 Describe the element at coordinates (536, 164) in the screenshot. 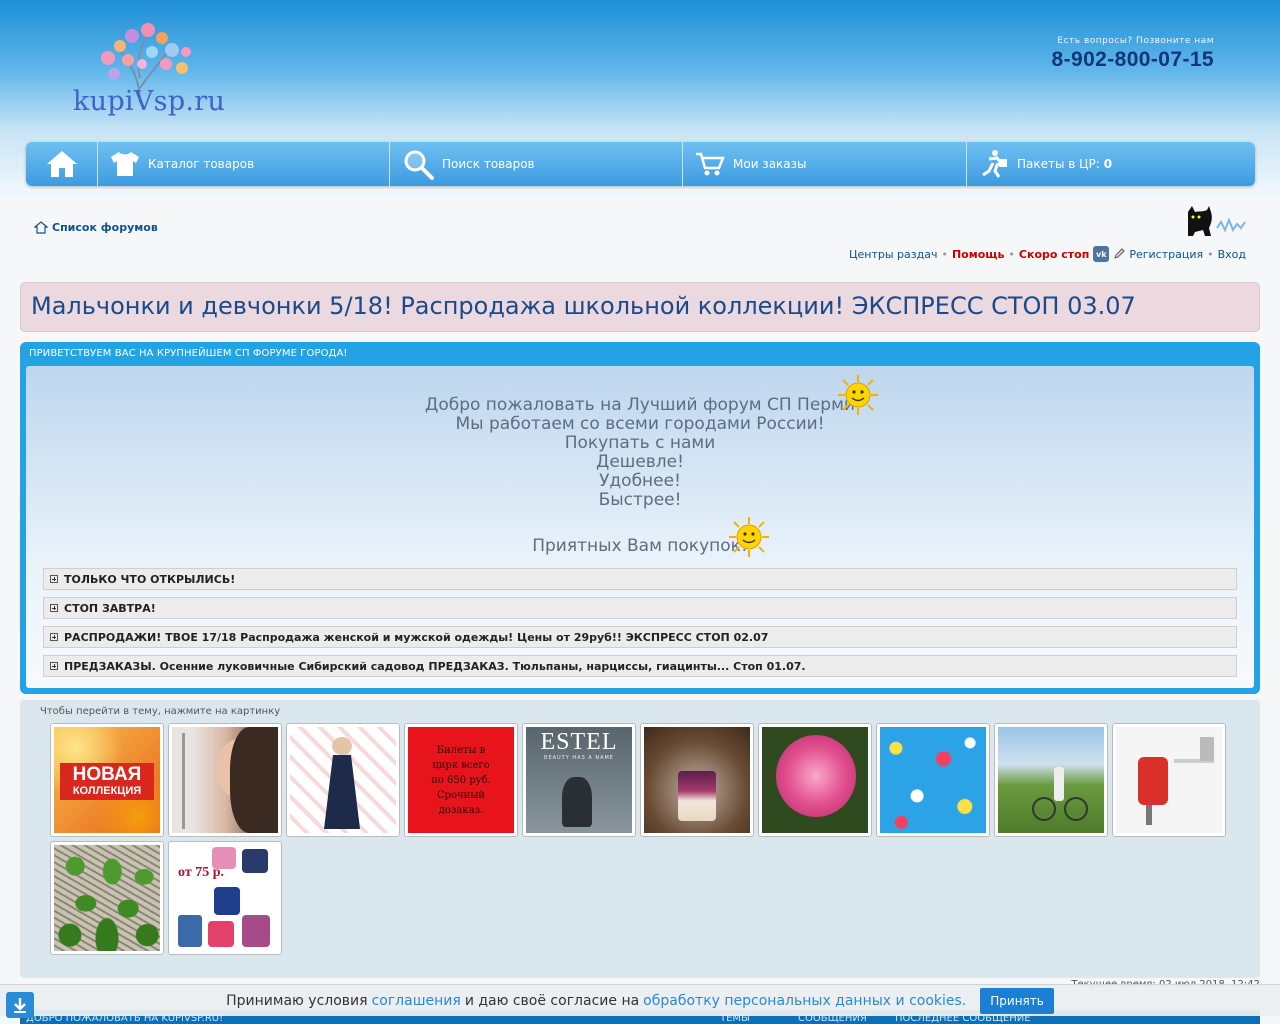

I see `nav-search: Поиск товаров` at that location.